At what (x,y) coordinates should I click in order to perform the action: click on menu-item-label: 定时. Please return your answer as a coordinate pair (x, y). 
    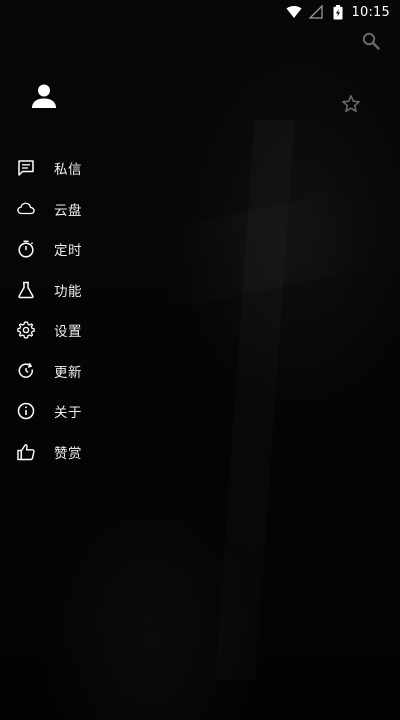
    Looking at the image, I should click on (68, 251).